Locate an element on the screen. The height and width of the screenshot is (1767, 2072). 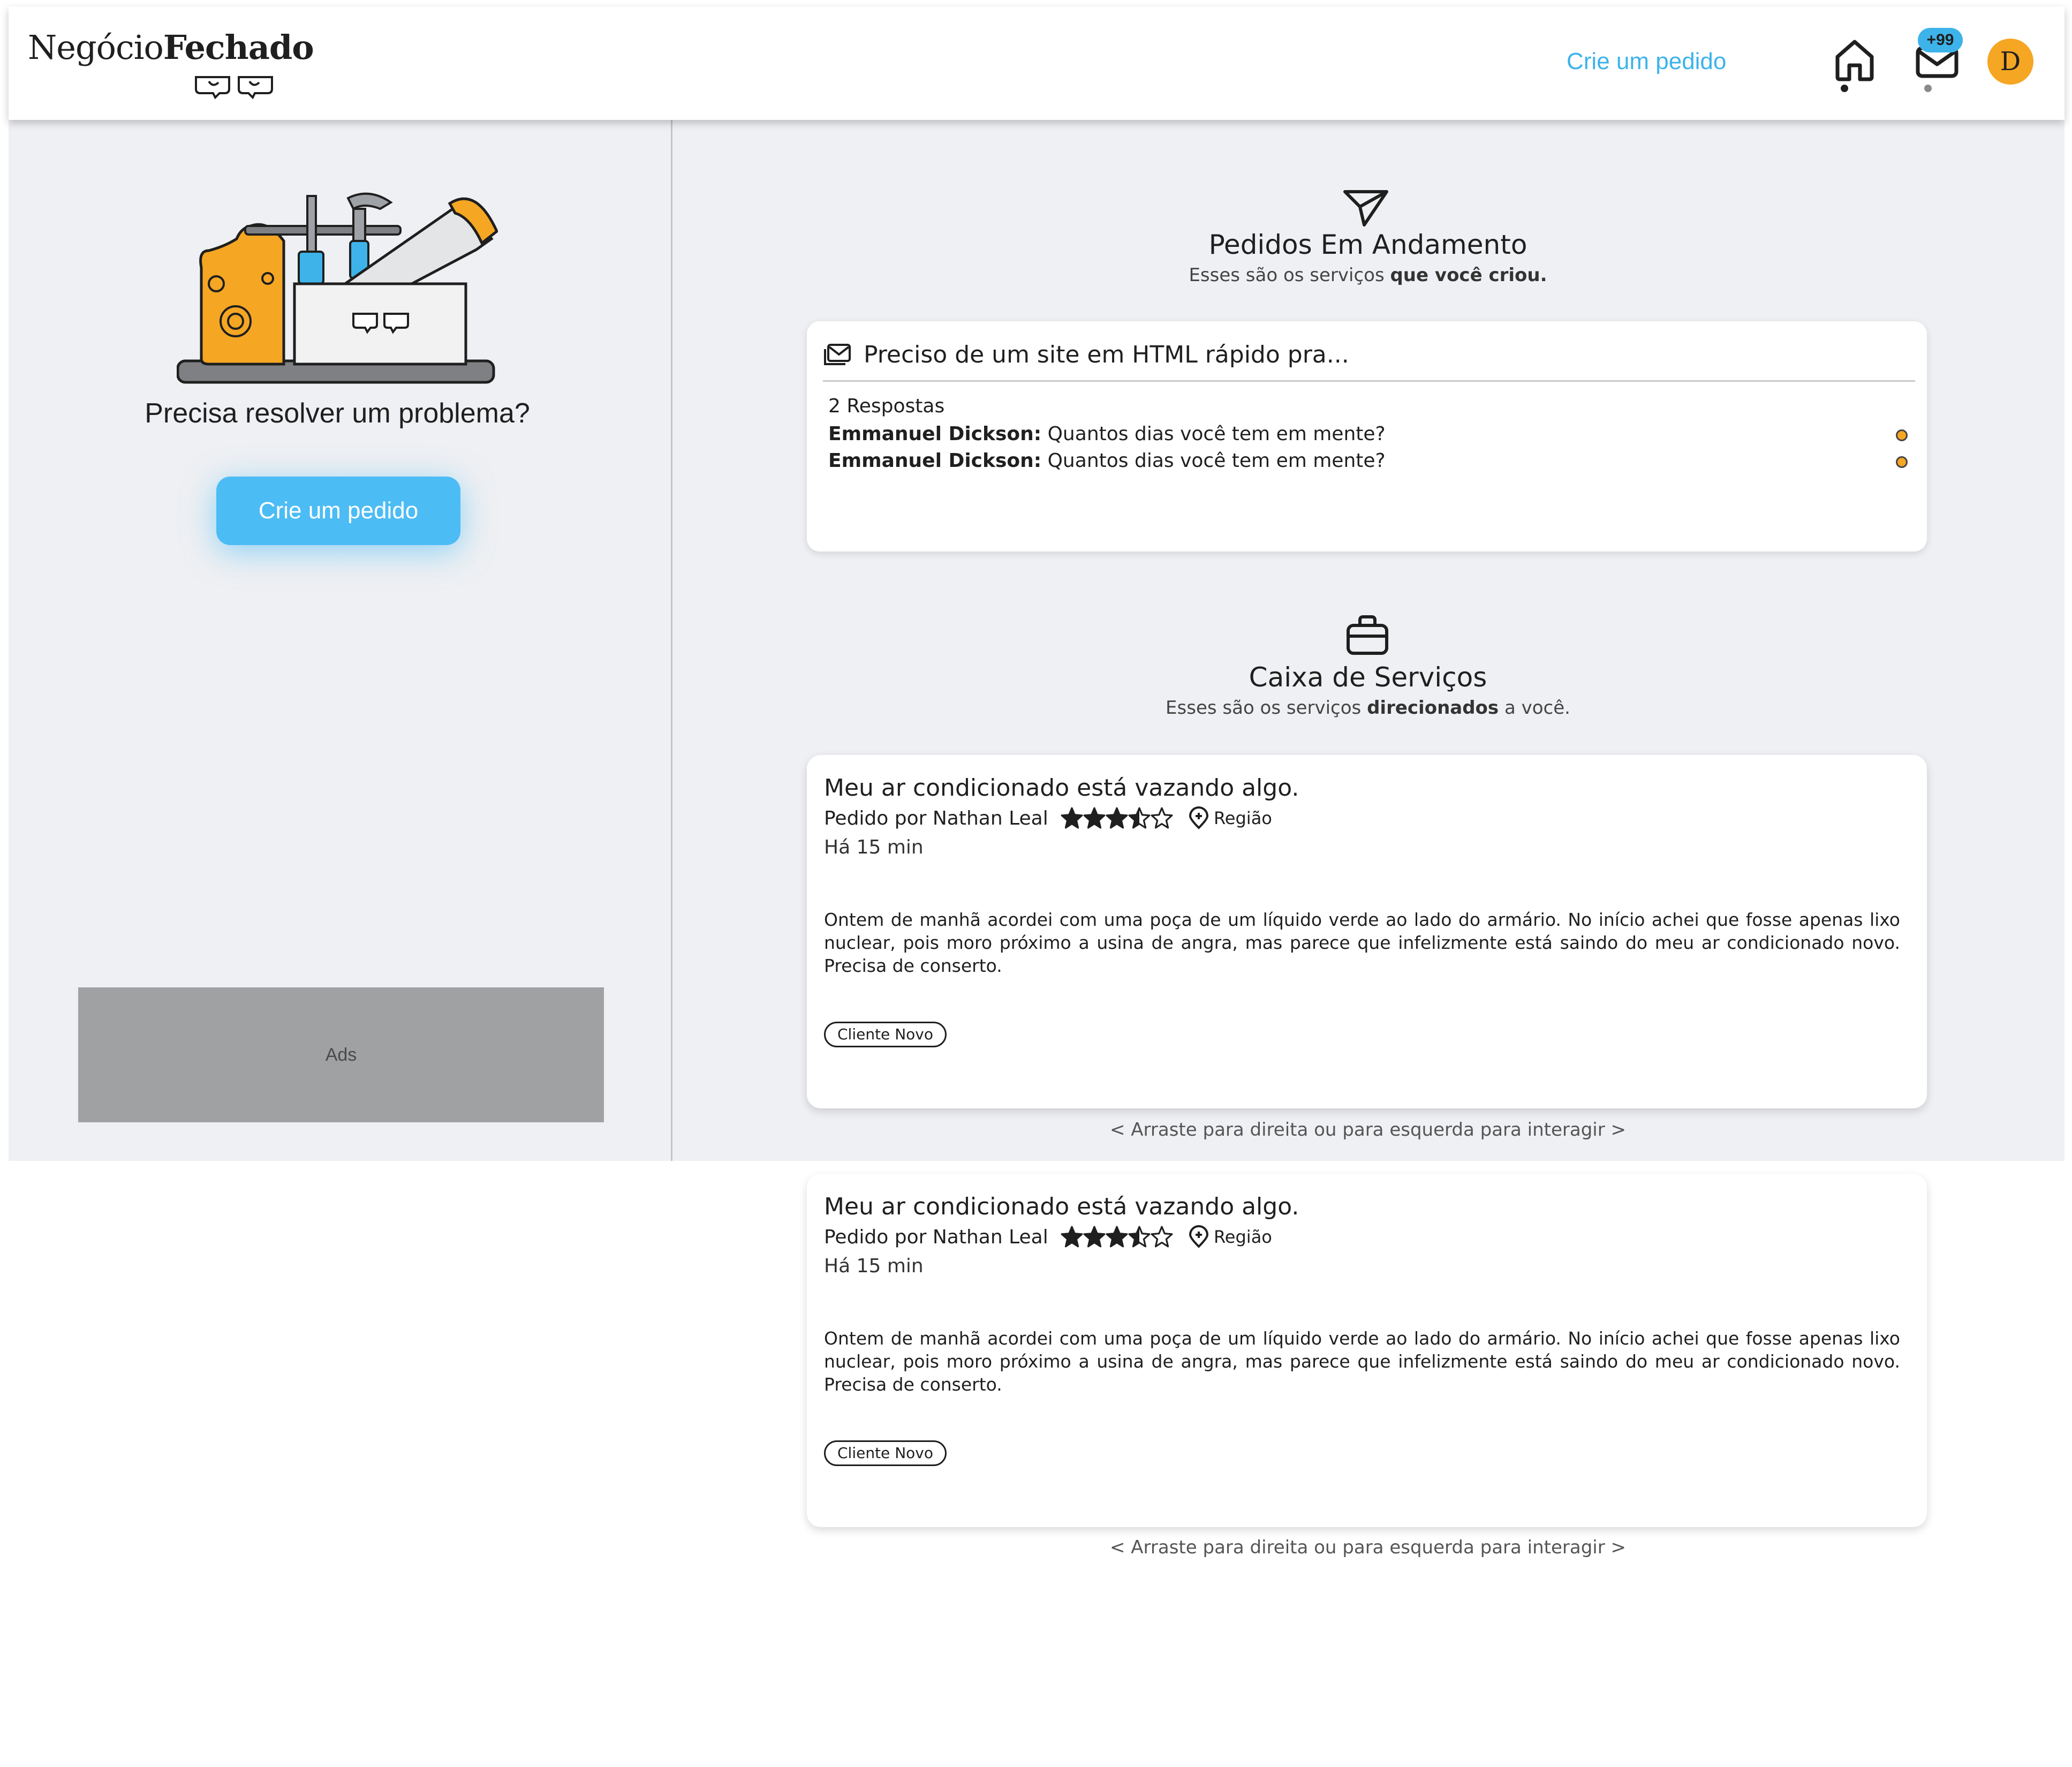
user-avatar: D is located at coordinates (2010, 62).